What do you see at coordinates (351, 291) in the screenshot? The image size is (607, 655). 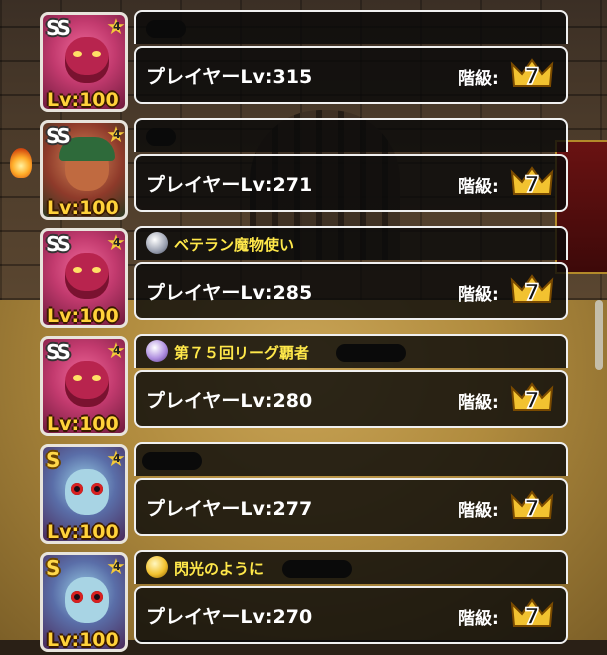 I see `player-info-bar: プレイヤーLv:285 階級: 7` at bounding box center [351, 291].